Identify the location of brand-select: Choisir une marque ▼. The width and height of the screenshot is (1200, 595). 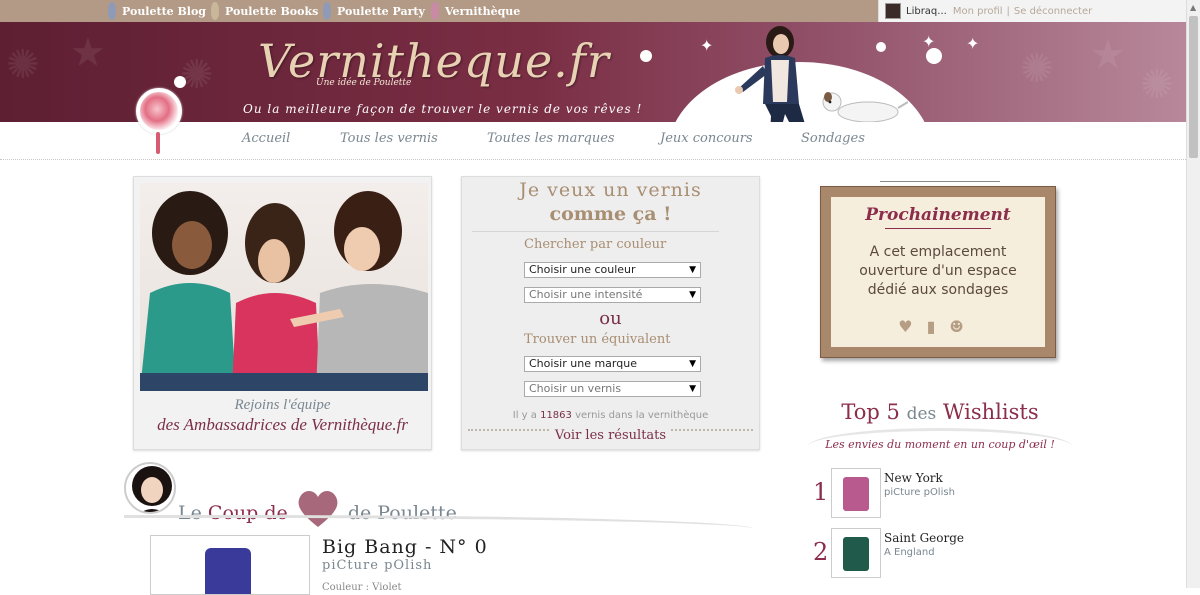
(612, 364).